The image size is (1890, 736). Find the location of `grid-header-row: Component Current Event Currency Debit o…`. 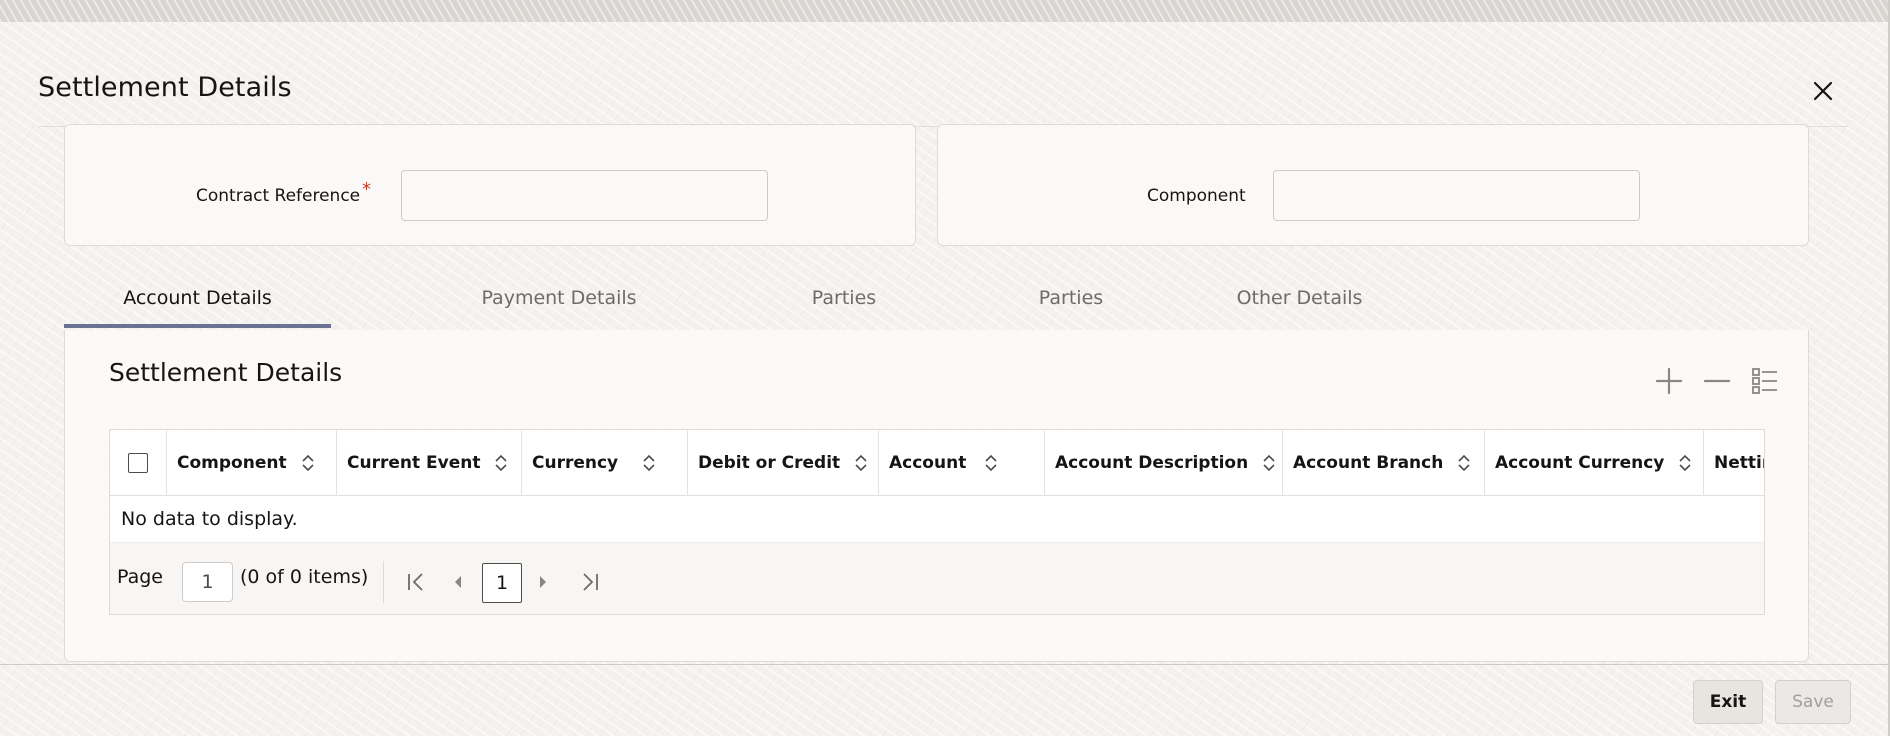

grid-header-row: Component Current Event Currency Debit o… is located at coordinates (937, 463).